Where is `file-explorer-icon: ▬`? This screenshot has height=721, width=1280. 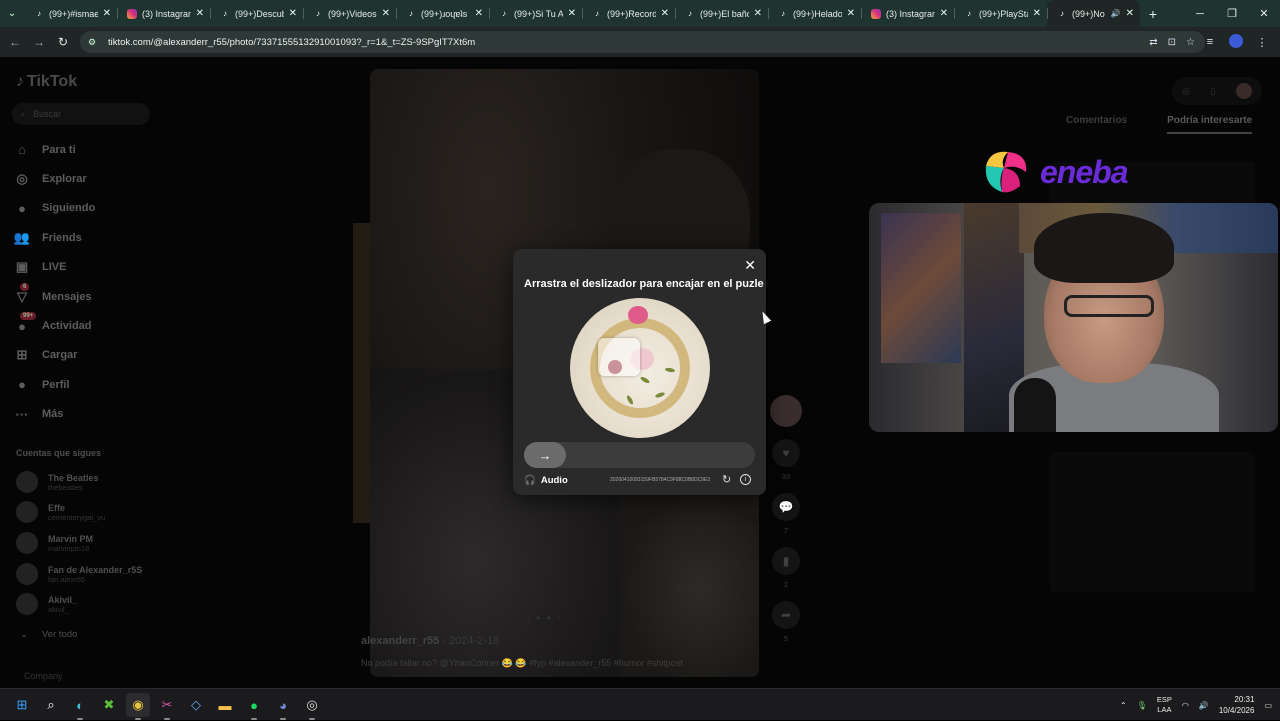
file-explorer-icon: ▬ is located at coordinates (225, 705).